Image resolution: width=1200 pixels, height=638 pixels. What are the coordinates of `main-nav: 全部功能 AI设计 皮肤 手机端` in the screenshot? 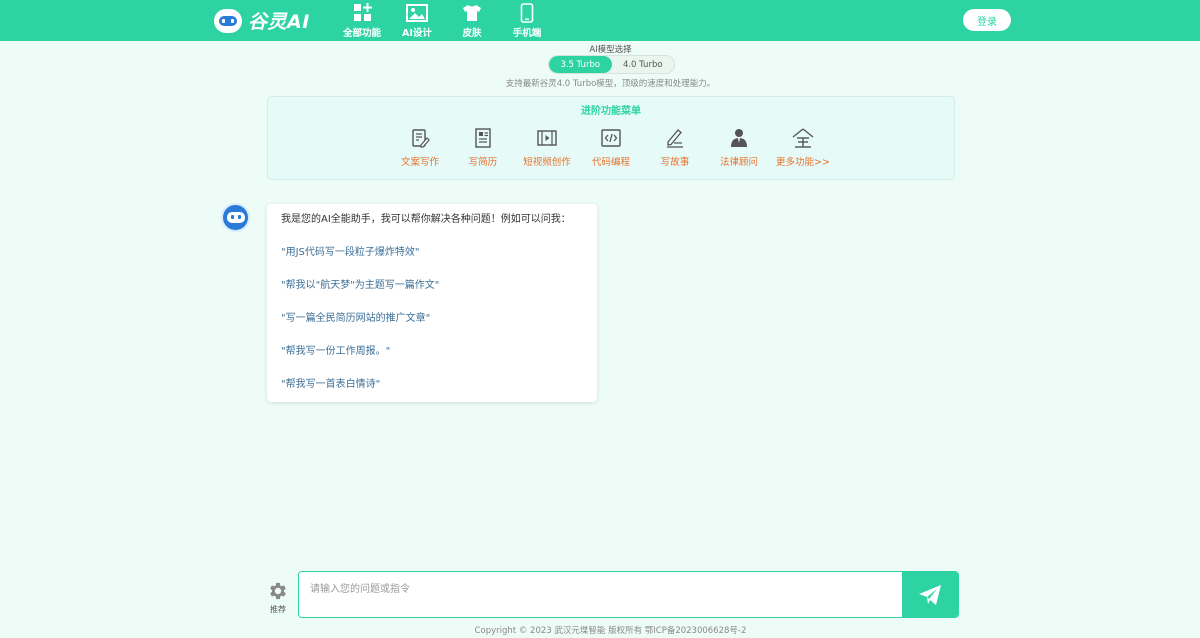 It's located at (446, 20).